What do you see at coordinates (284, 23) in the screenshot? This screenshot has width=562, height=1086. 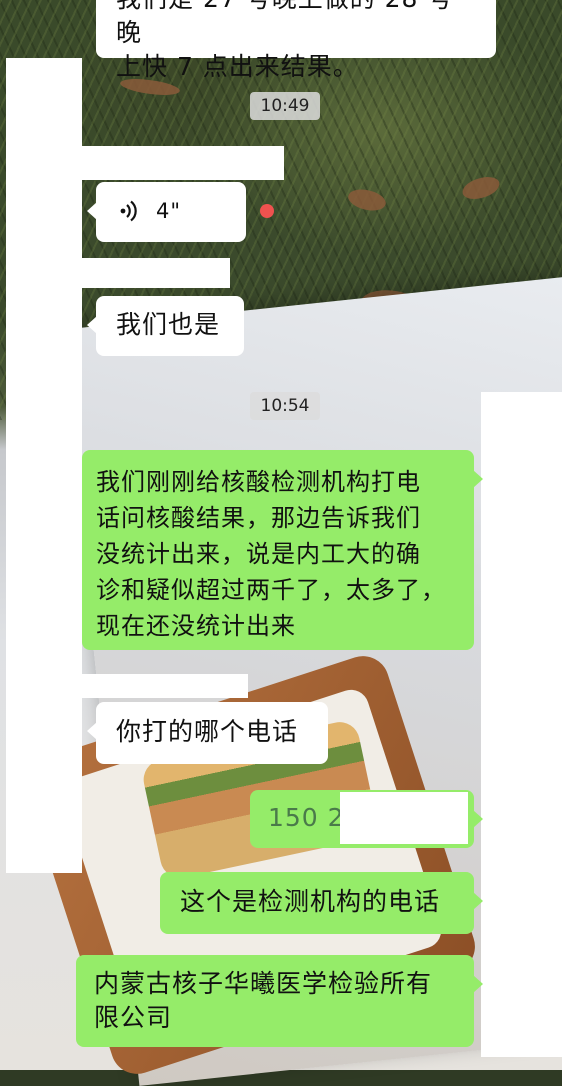 I see `message-text: 我们是 27 号晚上做的 28 号晚` at bounding box center [284, 23].